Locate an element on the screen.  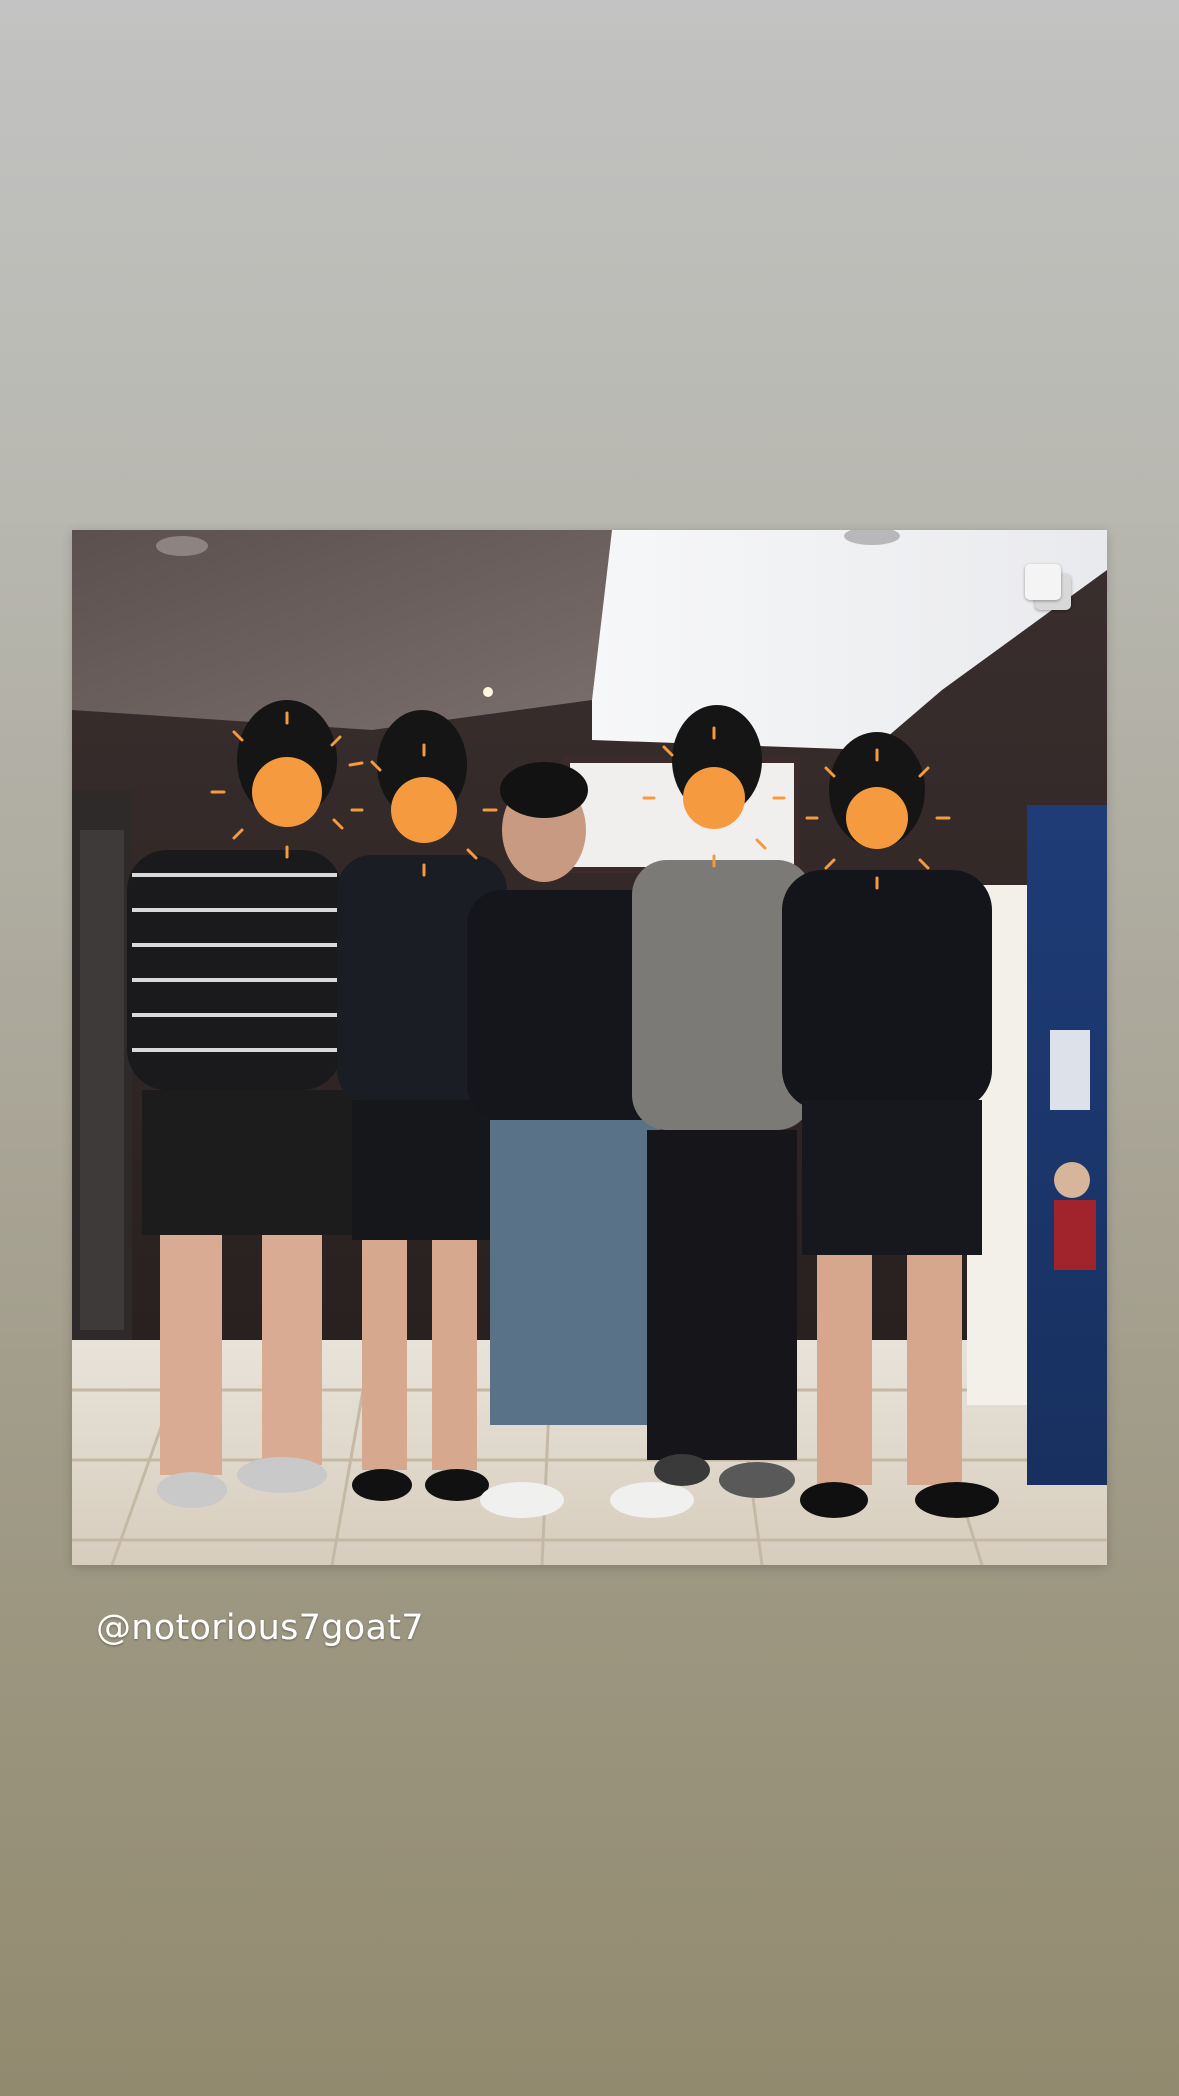
banner-player-shirt is located at coordinates (1075, 1235).